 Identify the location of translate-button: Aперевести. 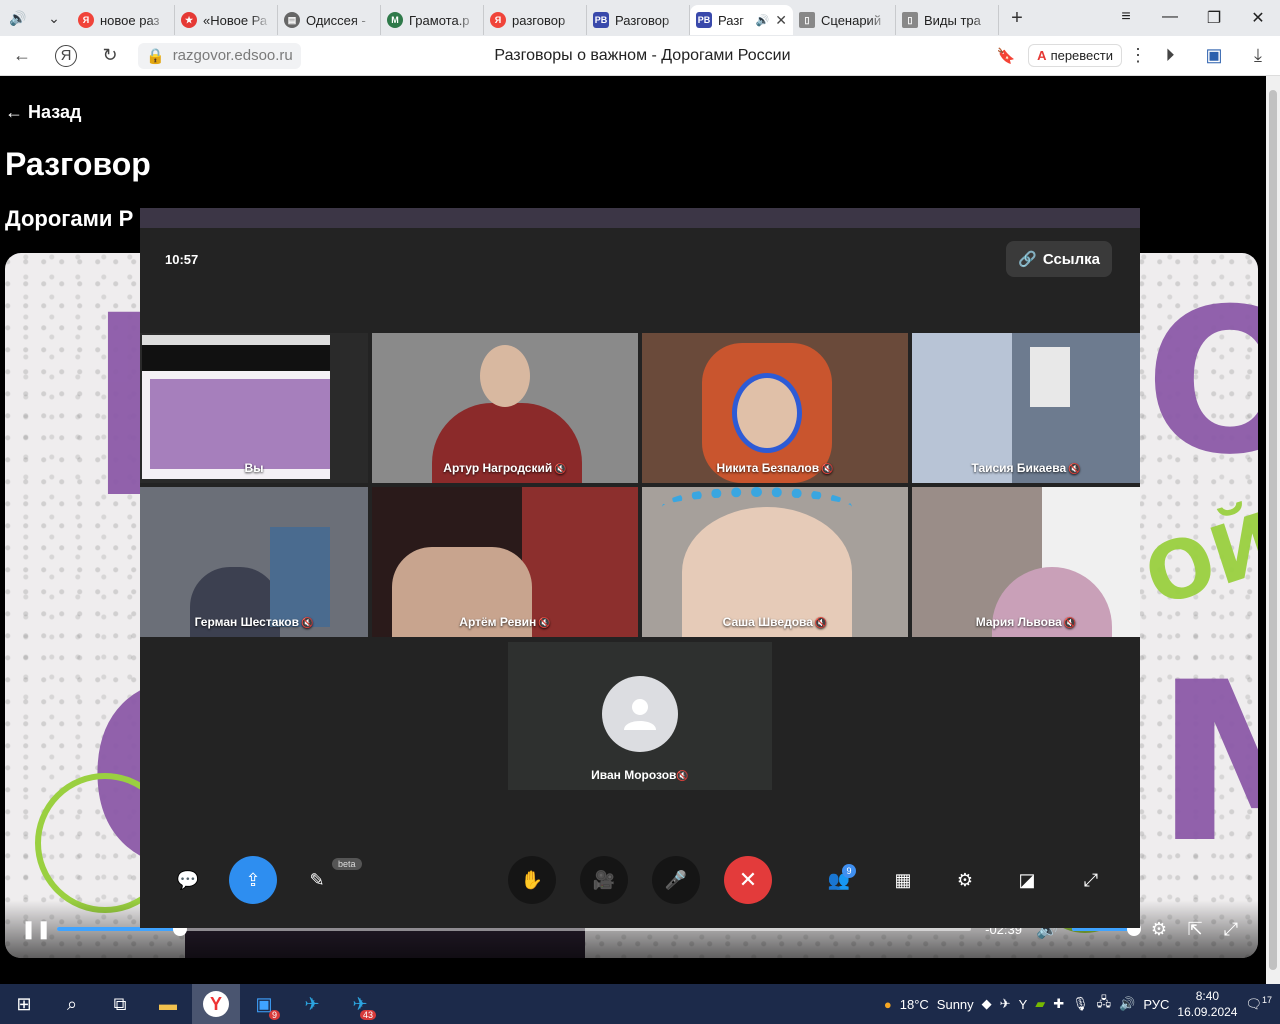
(1075, 55).